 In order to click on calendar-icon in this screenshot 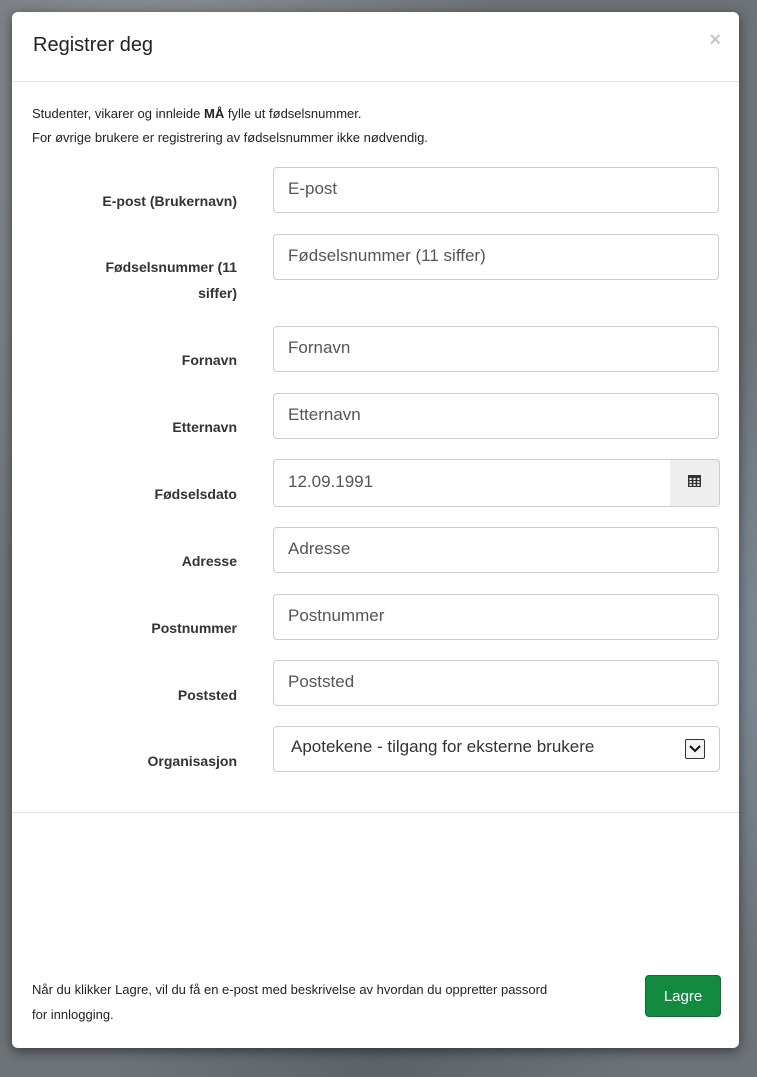, I will do `click(694, 483)`.